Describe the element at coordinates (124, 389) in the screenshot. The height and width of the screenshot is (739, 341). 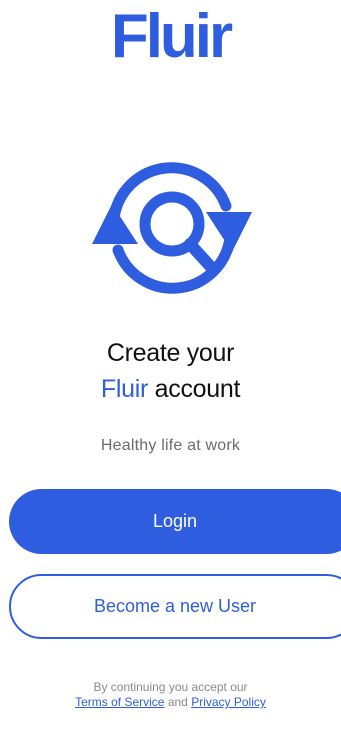
I see `headline-brand-word: Fluir` at that location.